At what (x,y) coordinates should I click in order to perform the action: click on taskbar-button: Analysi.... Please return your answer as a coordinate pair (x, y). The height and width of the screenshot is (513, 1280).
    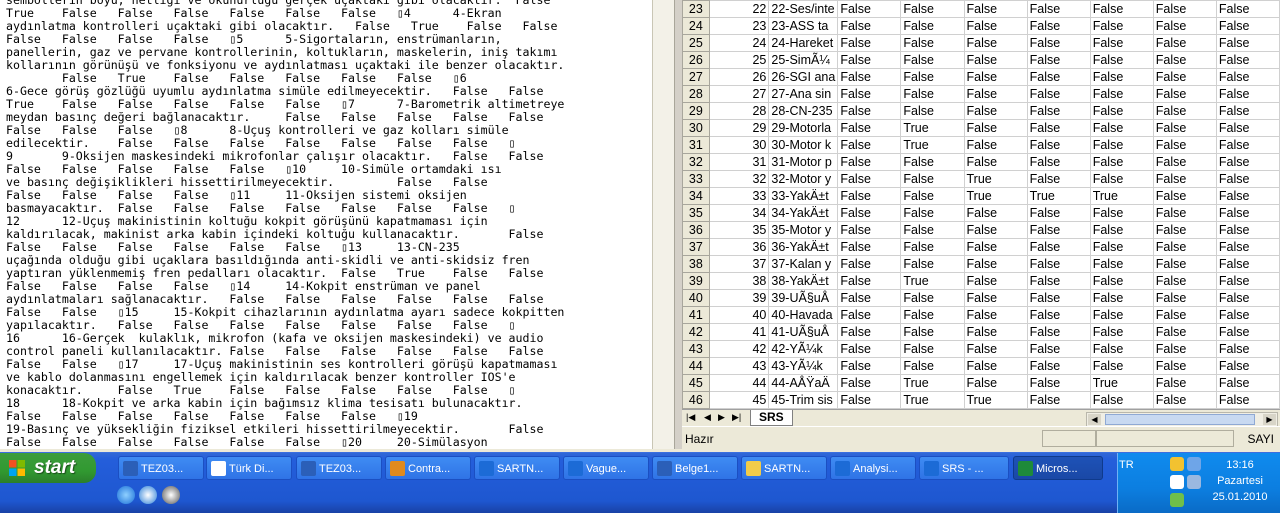
    Looking at the image, I should click on (873, 468).